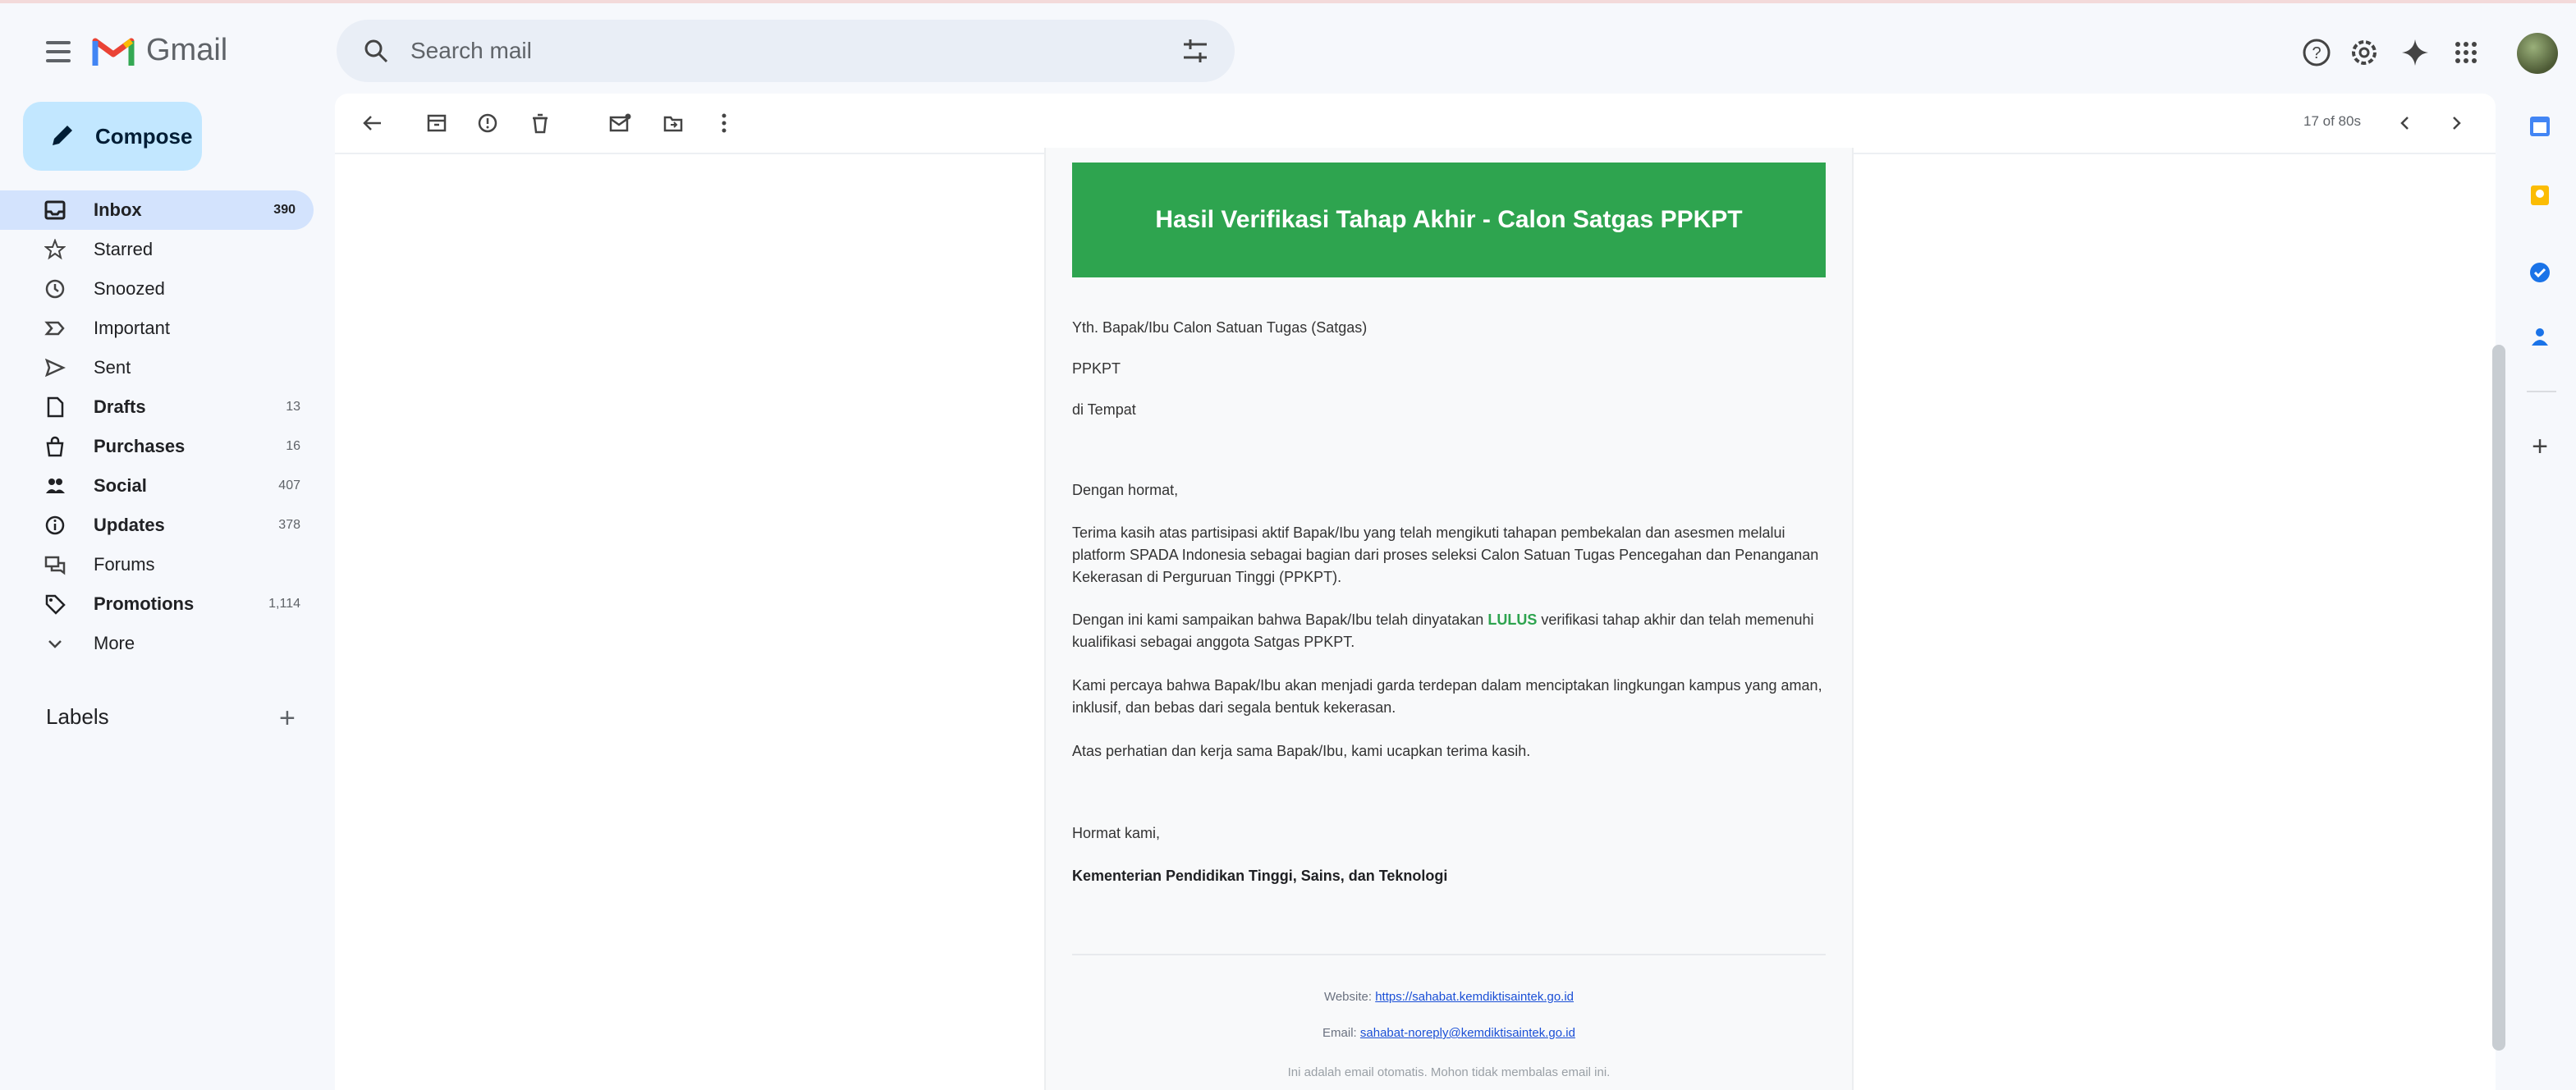 The width and height of the screenshot is (2576, 1090). What do you see at coordinates (160, 564) in the screenshot?
I see `sidebar-item-forums: Forums` at bounding box center [160, 564].